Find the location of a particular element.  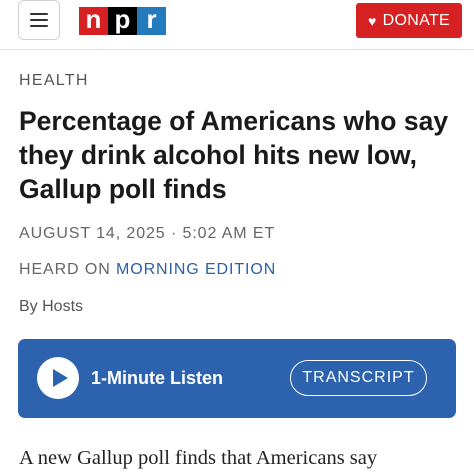

play-button is located at coordinates (58, 378).